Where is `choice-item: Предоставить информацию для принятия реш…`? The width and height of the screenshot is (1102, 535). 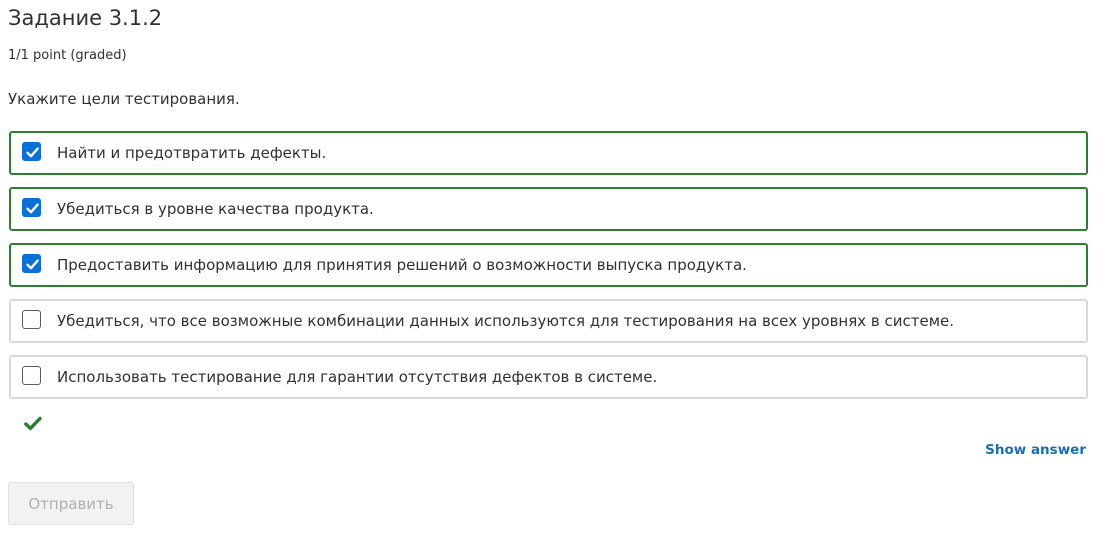 choice-item: Предоставить информацию для принятия реш… is located at coordinates (548, 265).